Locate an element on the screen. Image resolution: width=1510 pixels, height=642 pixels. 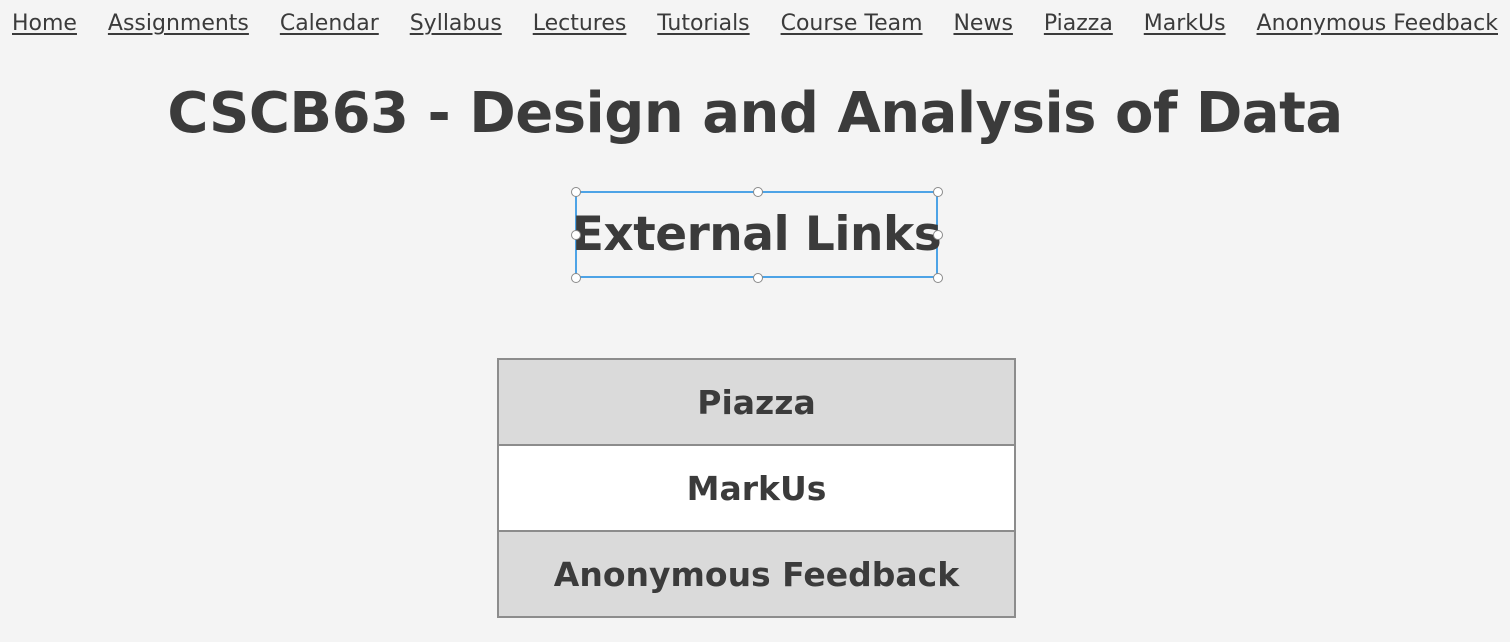
nav-link-assignments: Assignments is located at coordinates (178, 24).